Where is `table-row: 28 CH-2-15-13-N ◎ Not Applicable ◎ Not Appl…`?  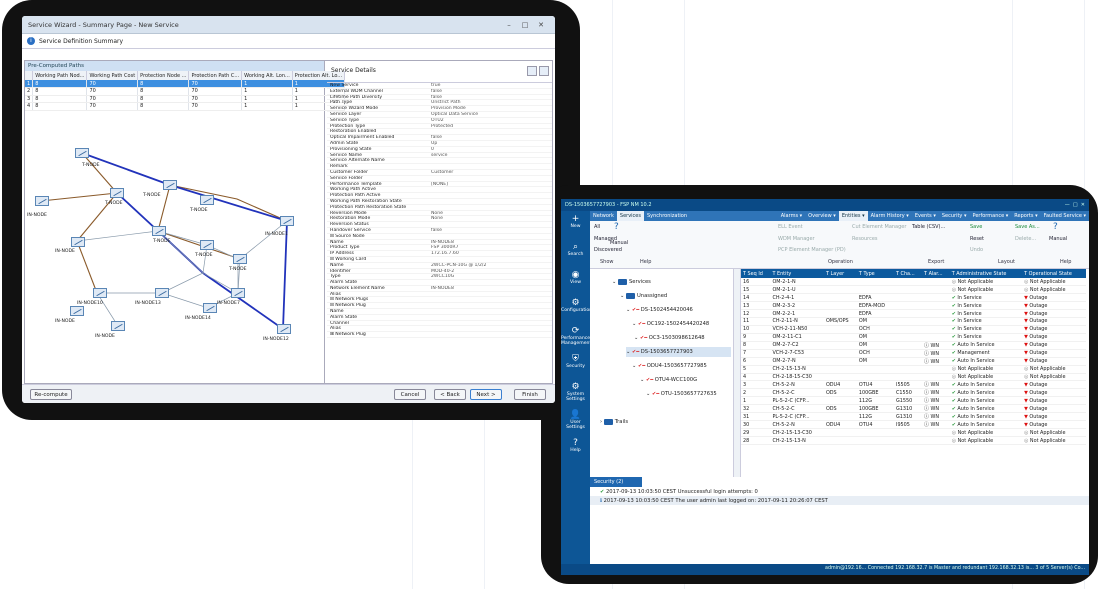
table-row: 28 CH-2-15-13-N ◎ Not Applicable ◎ Not Appl… is located at coordinates (913, 441).